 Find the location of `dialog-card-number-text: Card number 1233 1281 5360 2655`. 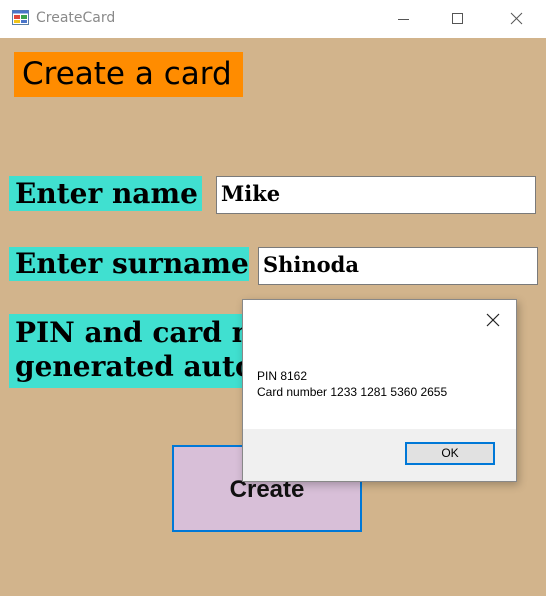

dialog-card-number-text: Card number 1233 1281 5360 2655 is located at coordinates (352, 392).